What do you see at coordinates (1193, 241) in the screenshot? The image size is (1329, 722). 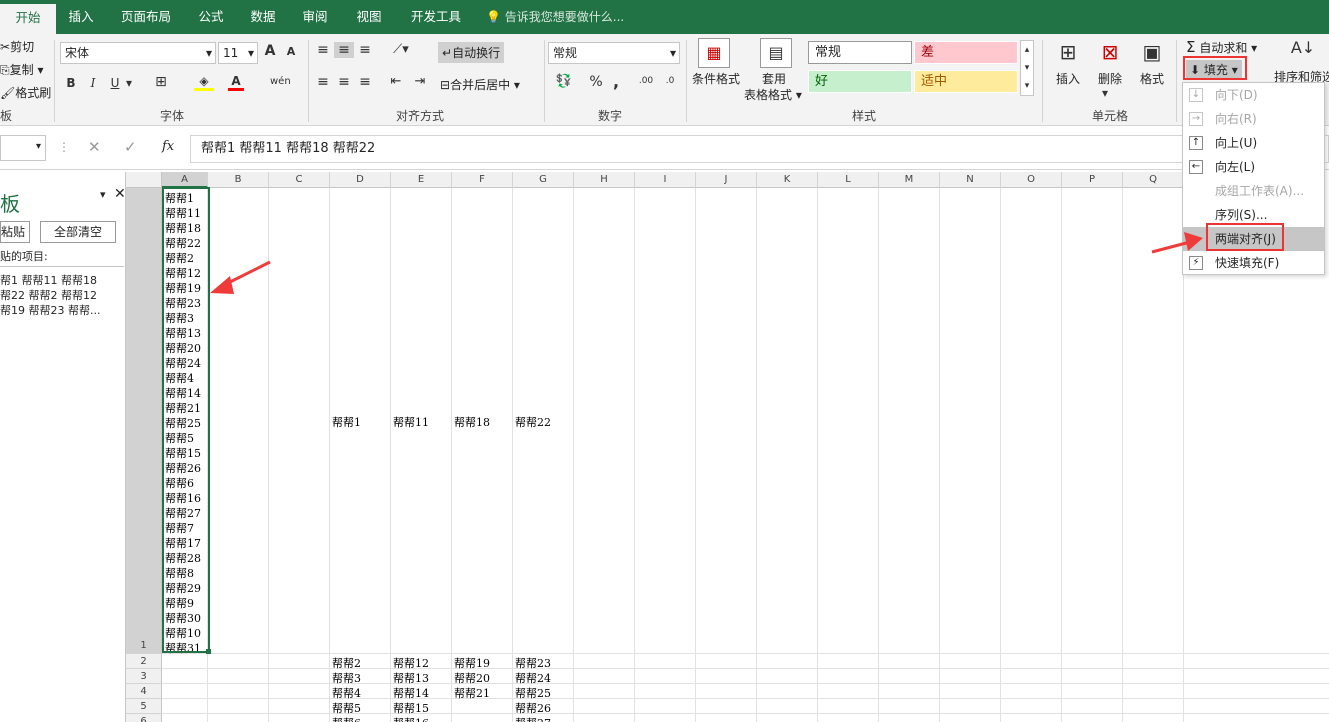 I see `arrow-head-right` at bounding box center [1193, 241].